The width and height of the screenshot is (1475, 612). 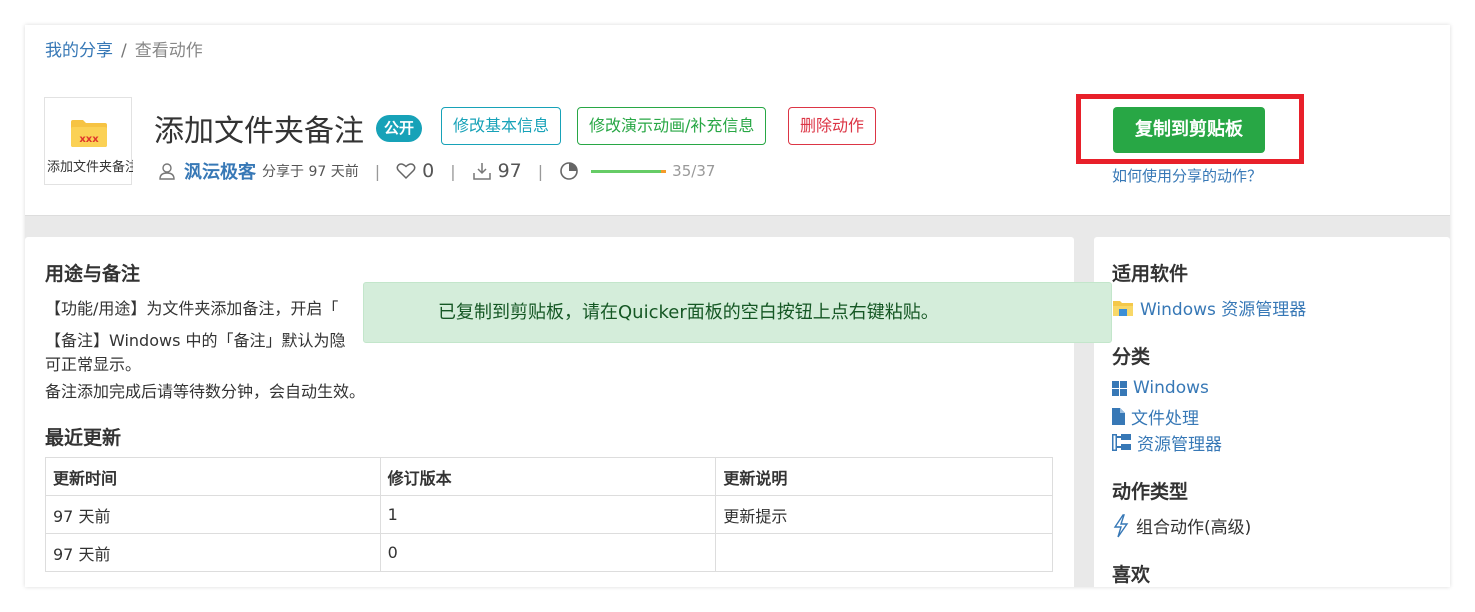 I want to click on description-heading: 用途与备注, so click(x=93, y=274).